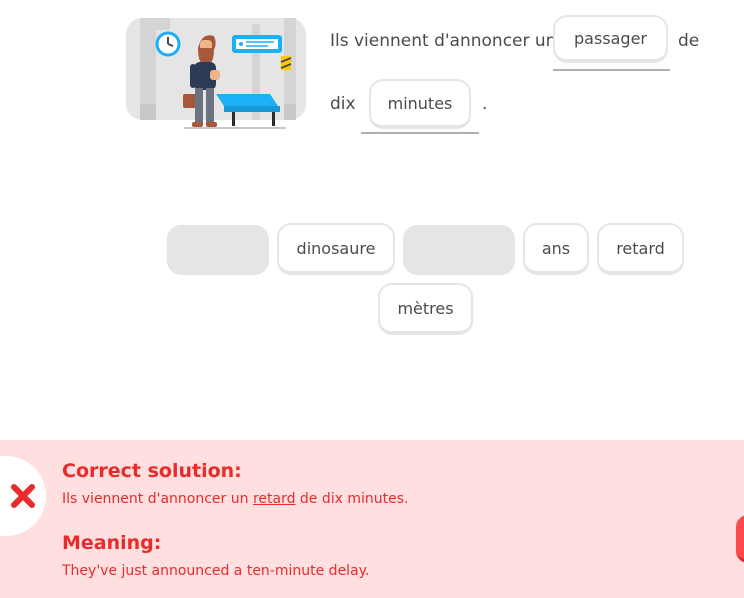 The width and height of the screenshot is (744, 598). Describe the element at coordinates (640, 249) in the screenshot. I see `word-bank-chip-retard: retard` at that location.